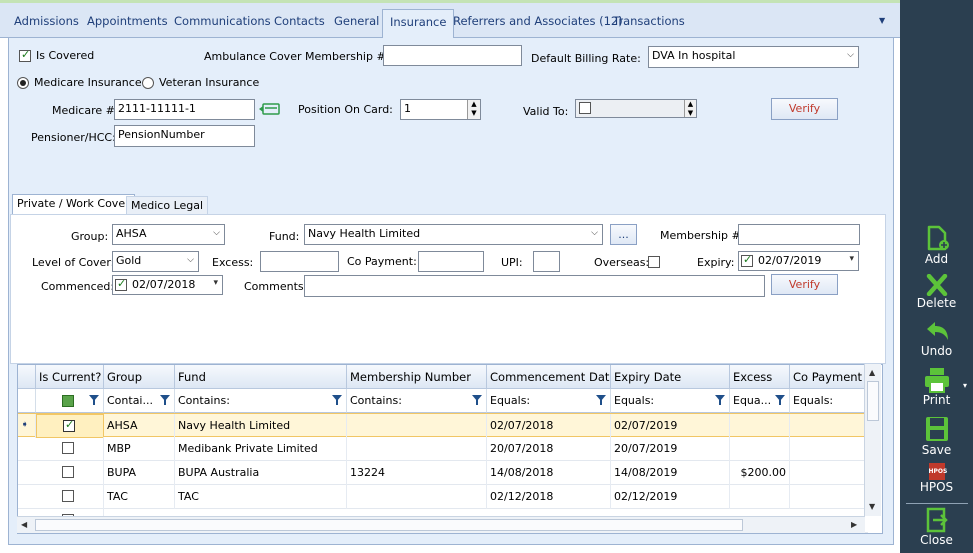  What do you see at coordinates (936, 387) in the screenshot?
I see `print-button: Print ▾` at bounding box center [936, 387].